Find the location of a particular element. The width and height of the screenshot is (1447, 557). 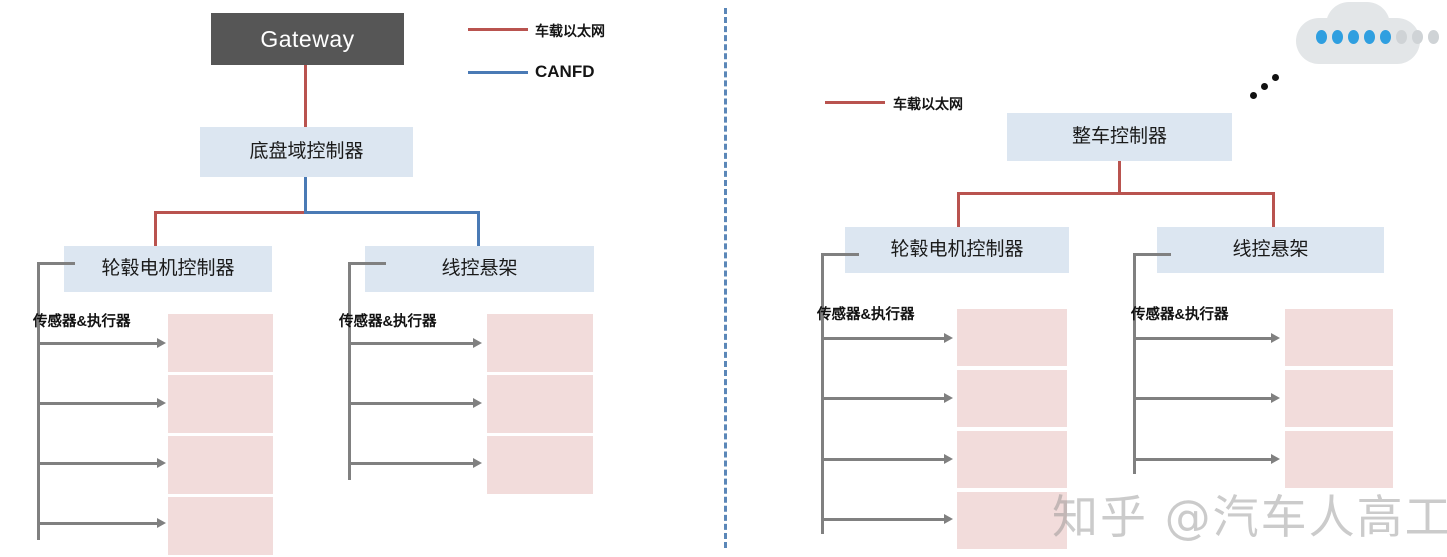

link-drop-to-hub-motor-left is located at coordinates (155, 228).